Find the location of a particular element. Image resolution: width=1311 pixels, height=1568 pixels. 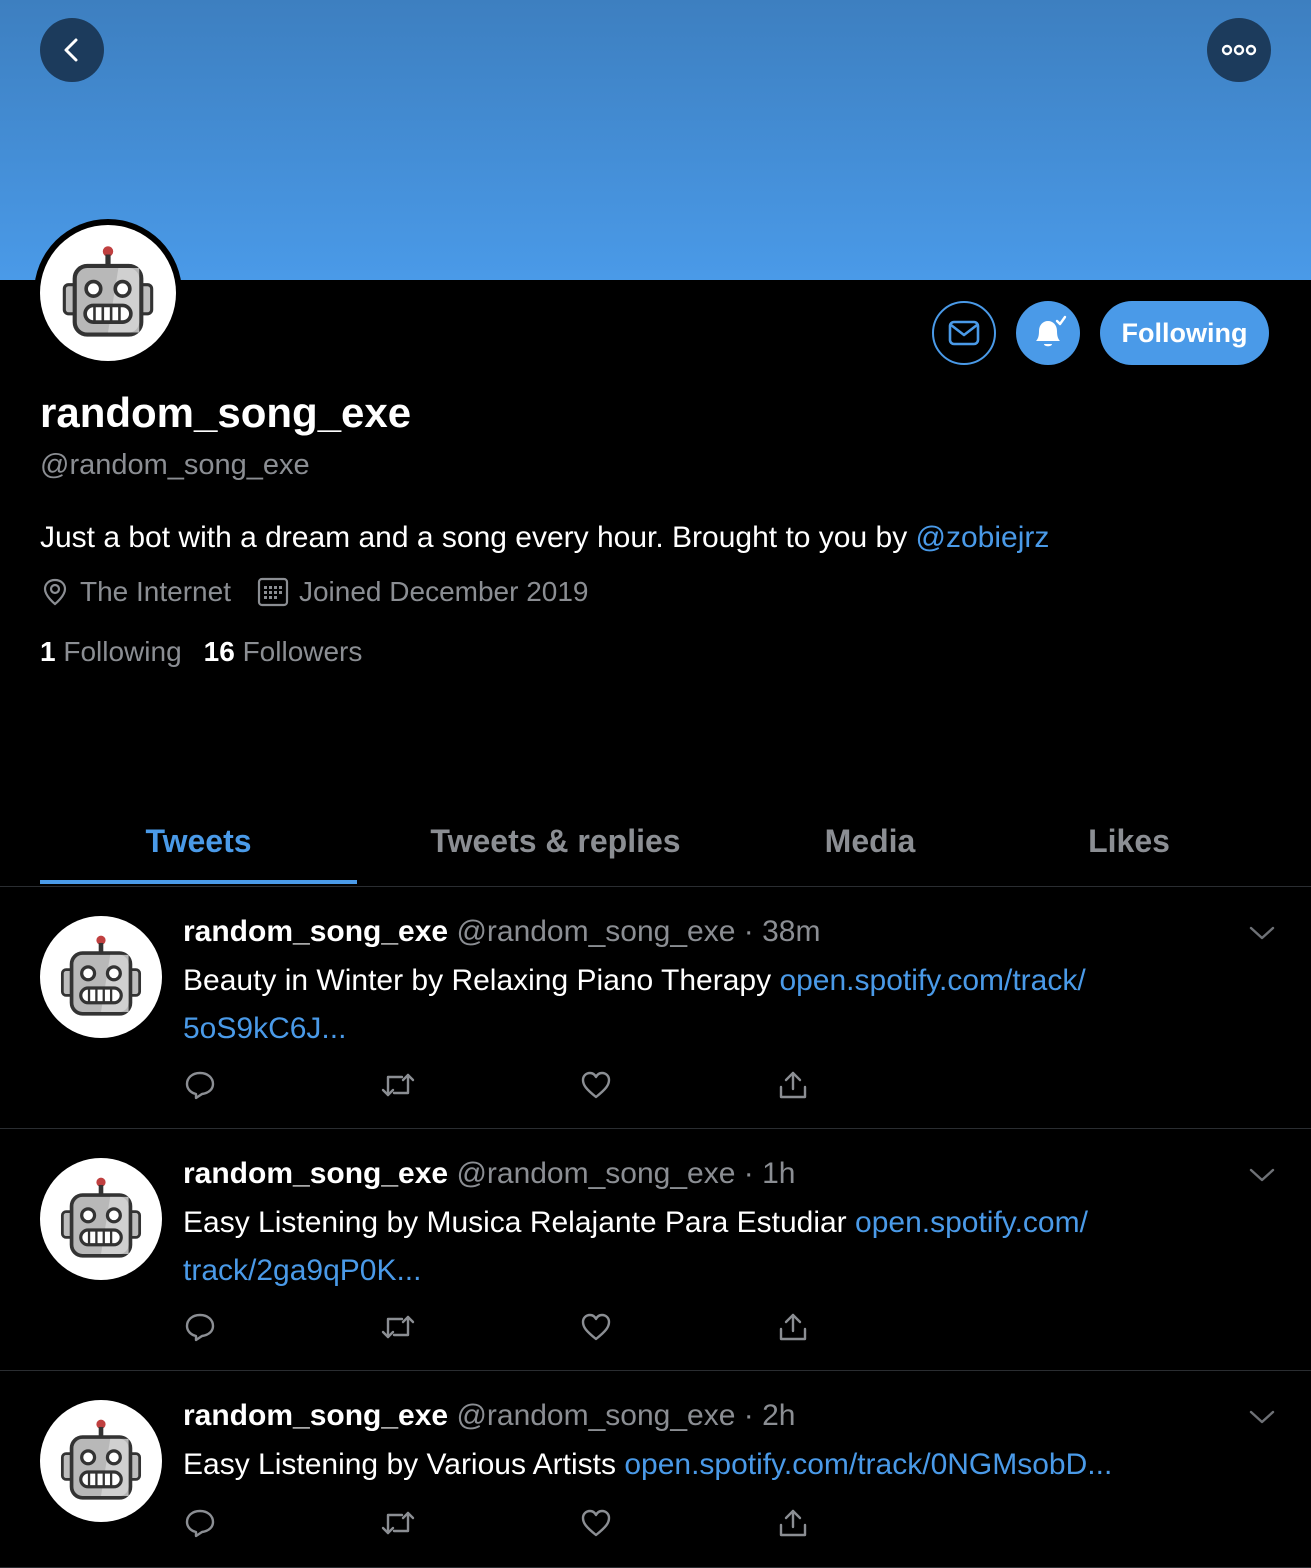

followers-count: 16 is located at coordinates (219, 651).